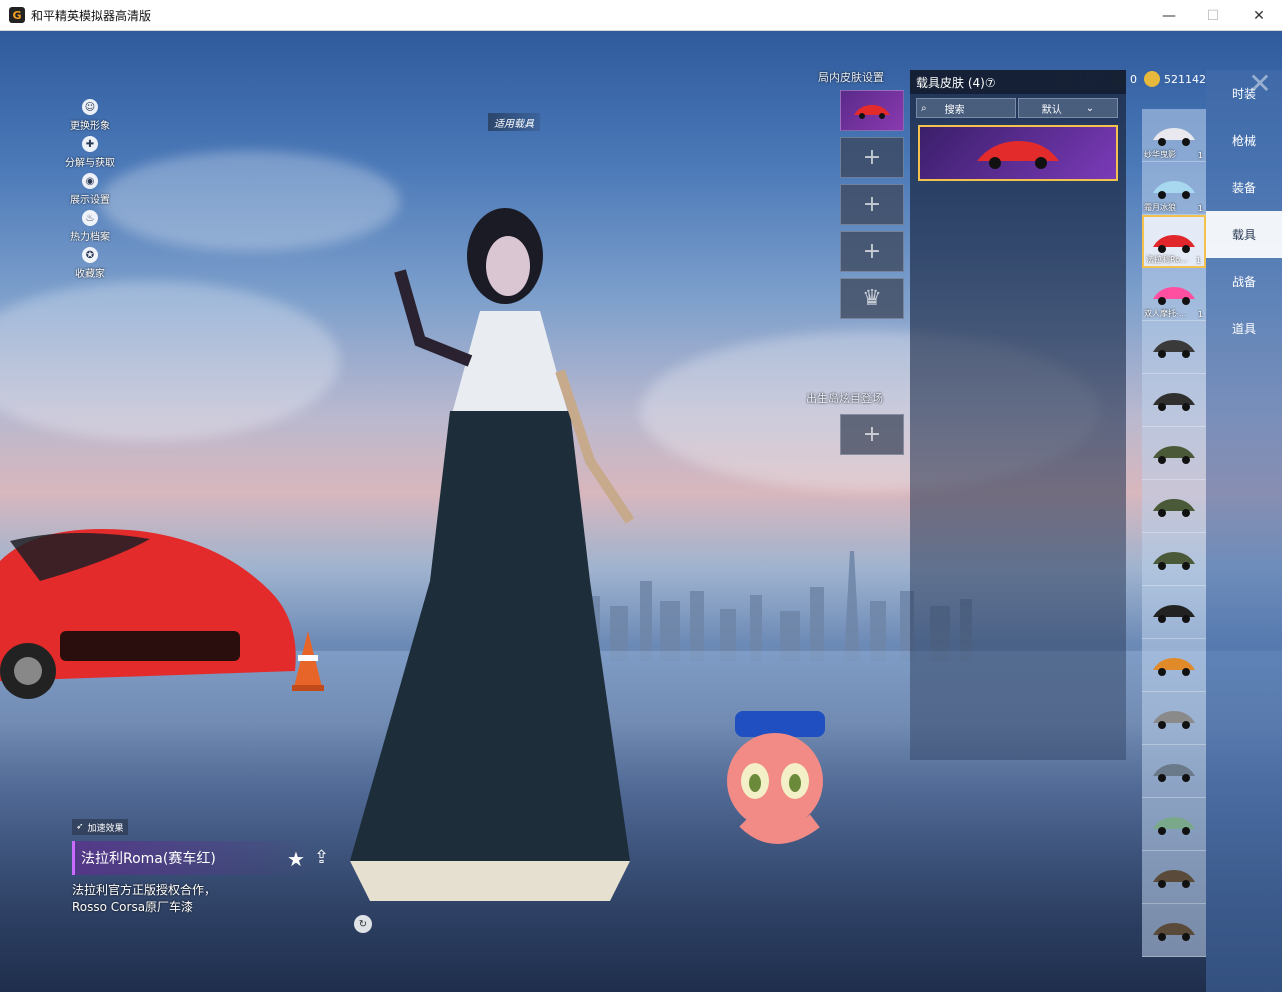 This screenshot has width=1282, height=992. Describe the element at coordinates (17, 15) in the screenshot. I see `app-logo-icon: G` at that location.